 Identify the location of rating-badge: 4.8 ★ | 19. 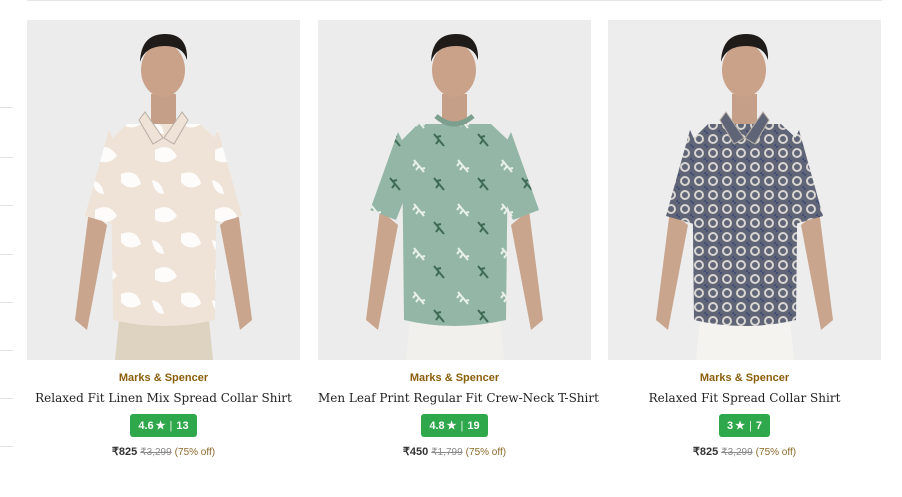
(454, 425).